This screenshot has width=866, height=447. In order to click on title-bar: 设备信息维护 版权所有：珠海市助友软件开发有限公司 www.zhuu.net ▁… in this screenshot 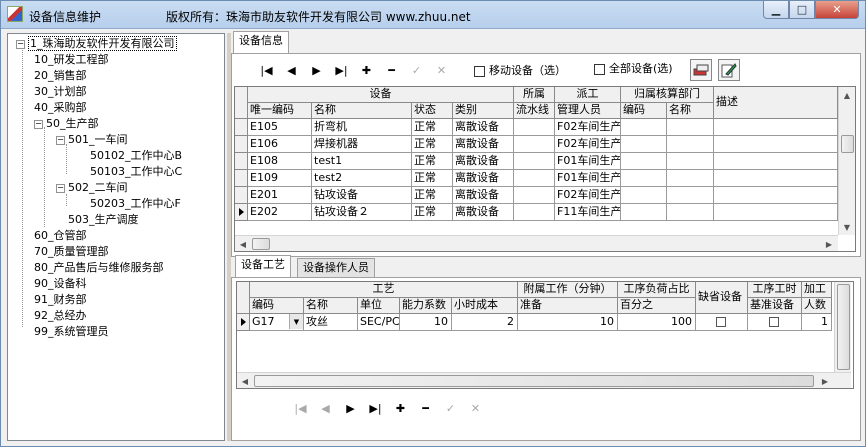, I will do `click(433, 15)`.